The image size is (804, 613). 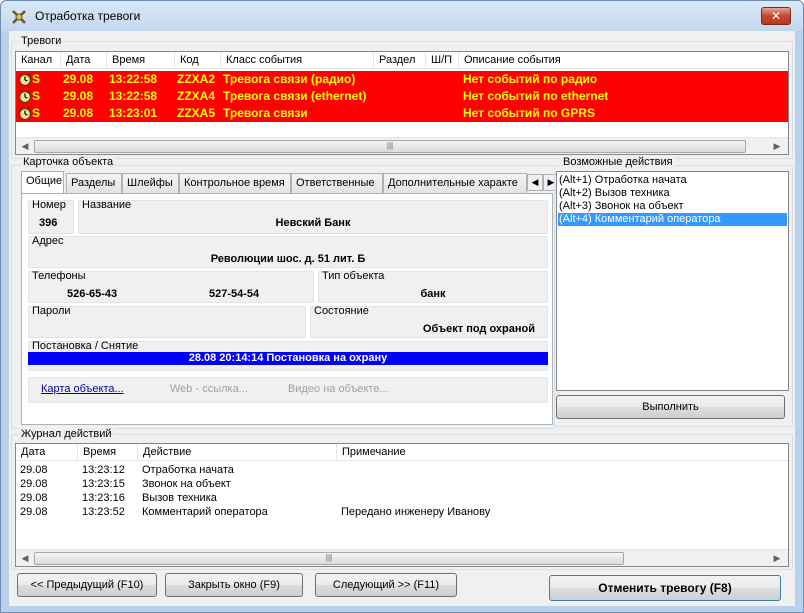 What do you see at coordinates (400, 60) in the screenshot?
I see `col-section: Раздел` at bounding box center [400, 60].